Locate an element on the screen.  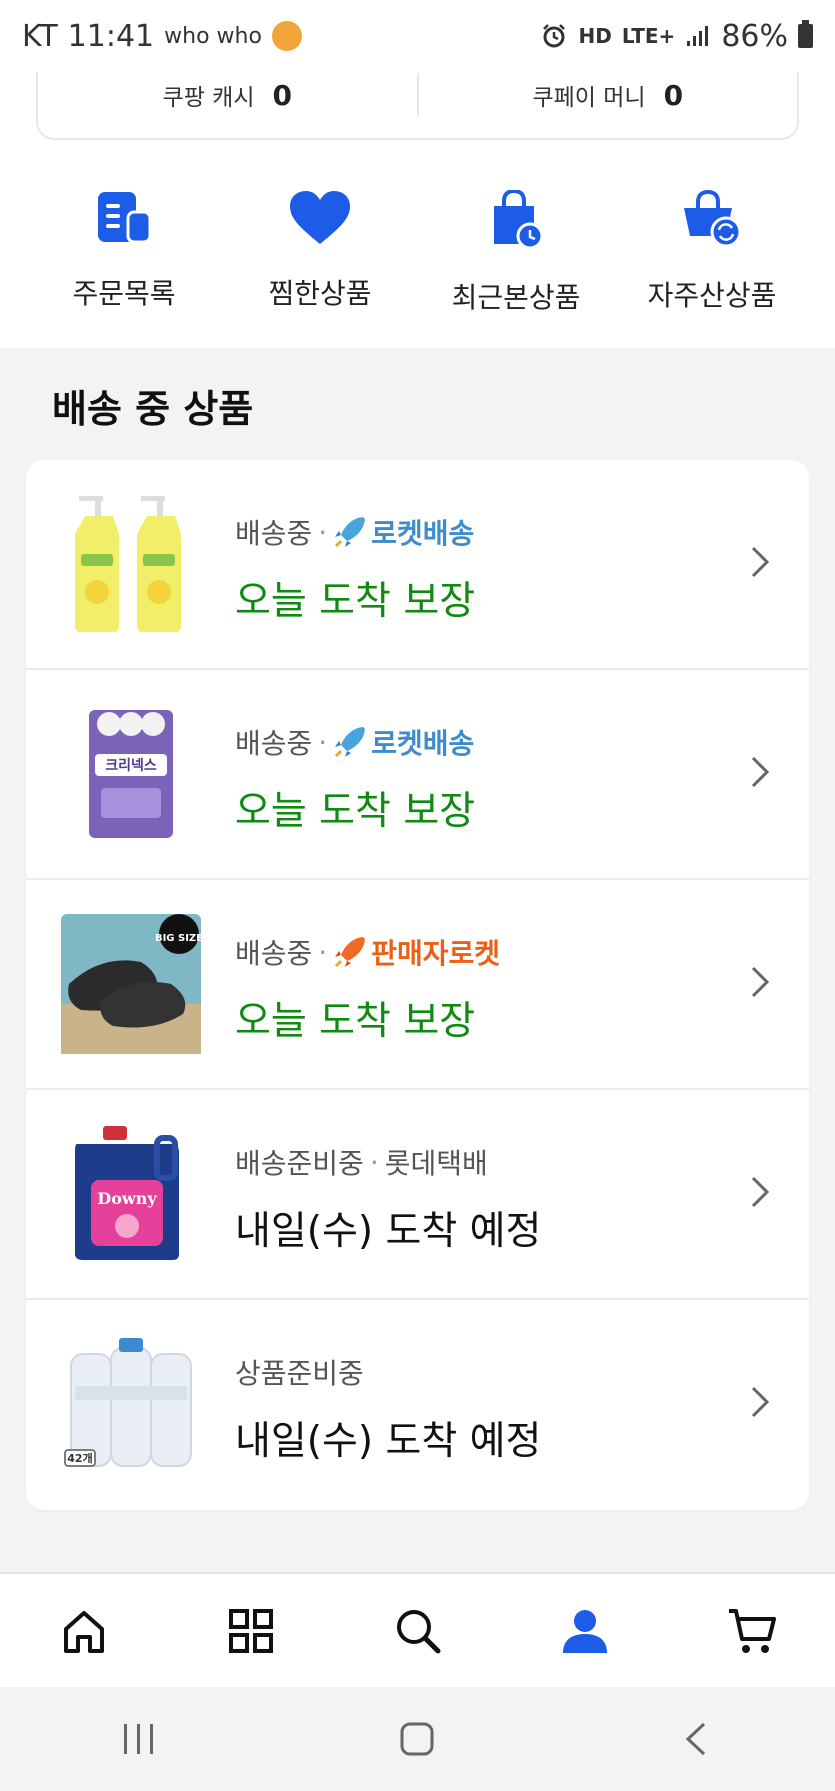
lte-icon: LTE+ is located at coordinates (648, 36).